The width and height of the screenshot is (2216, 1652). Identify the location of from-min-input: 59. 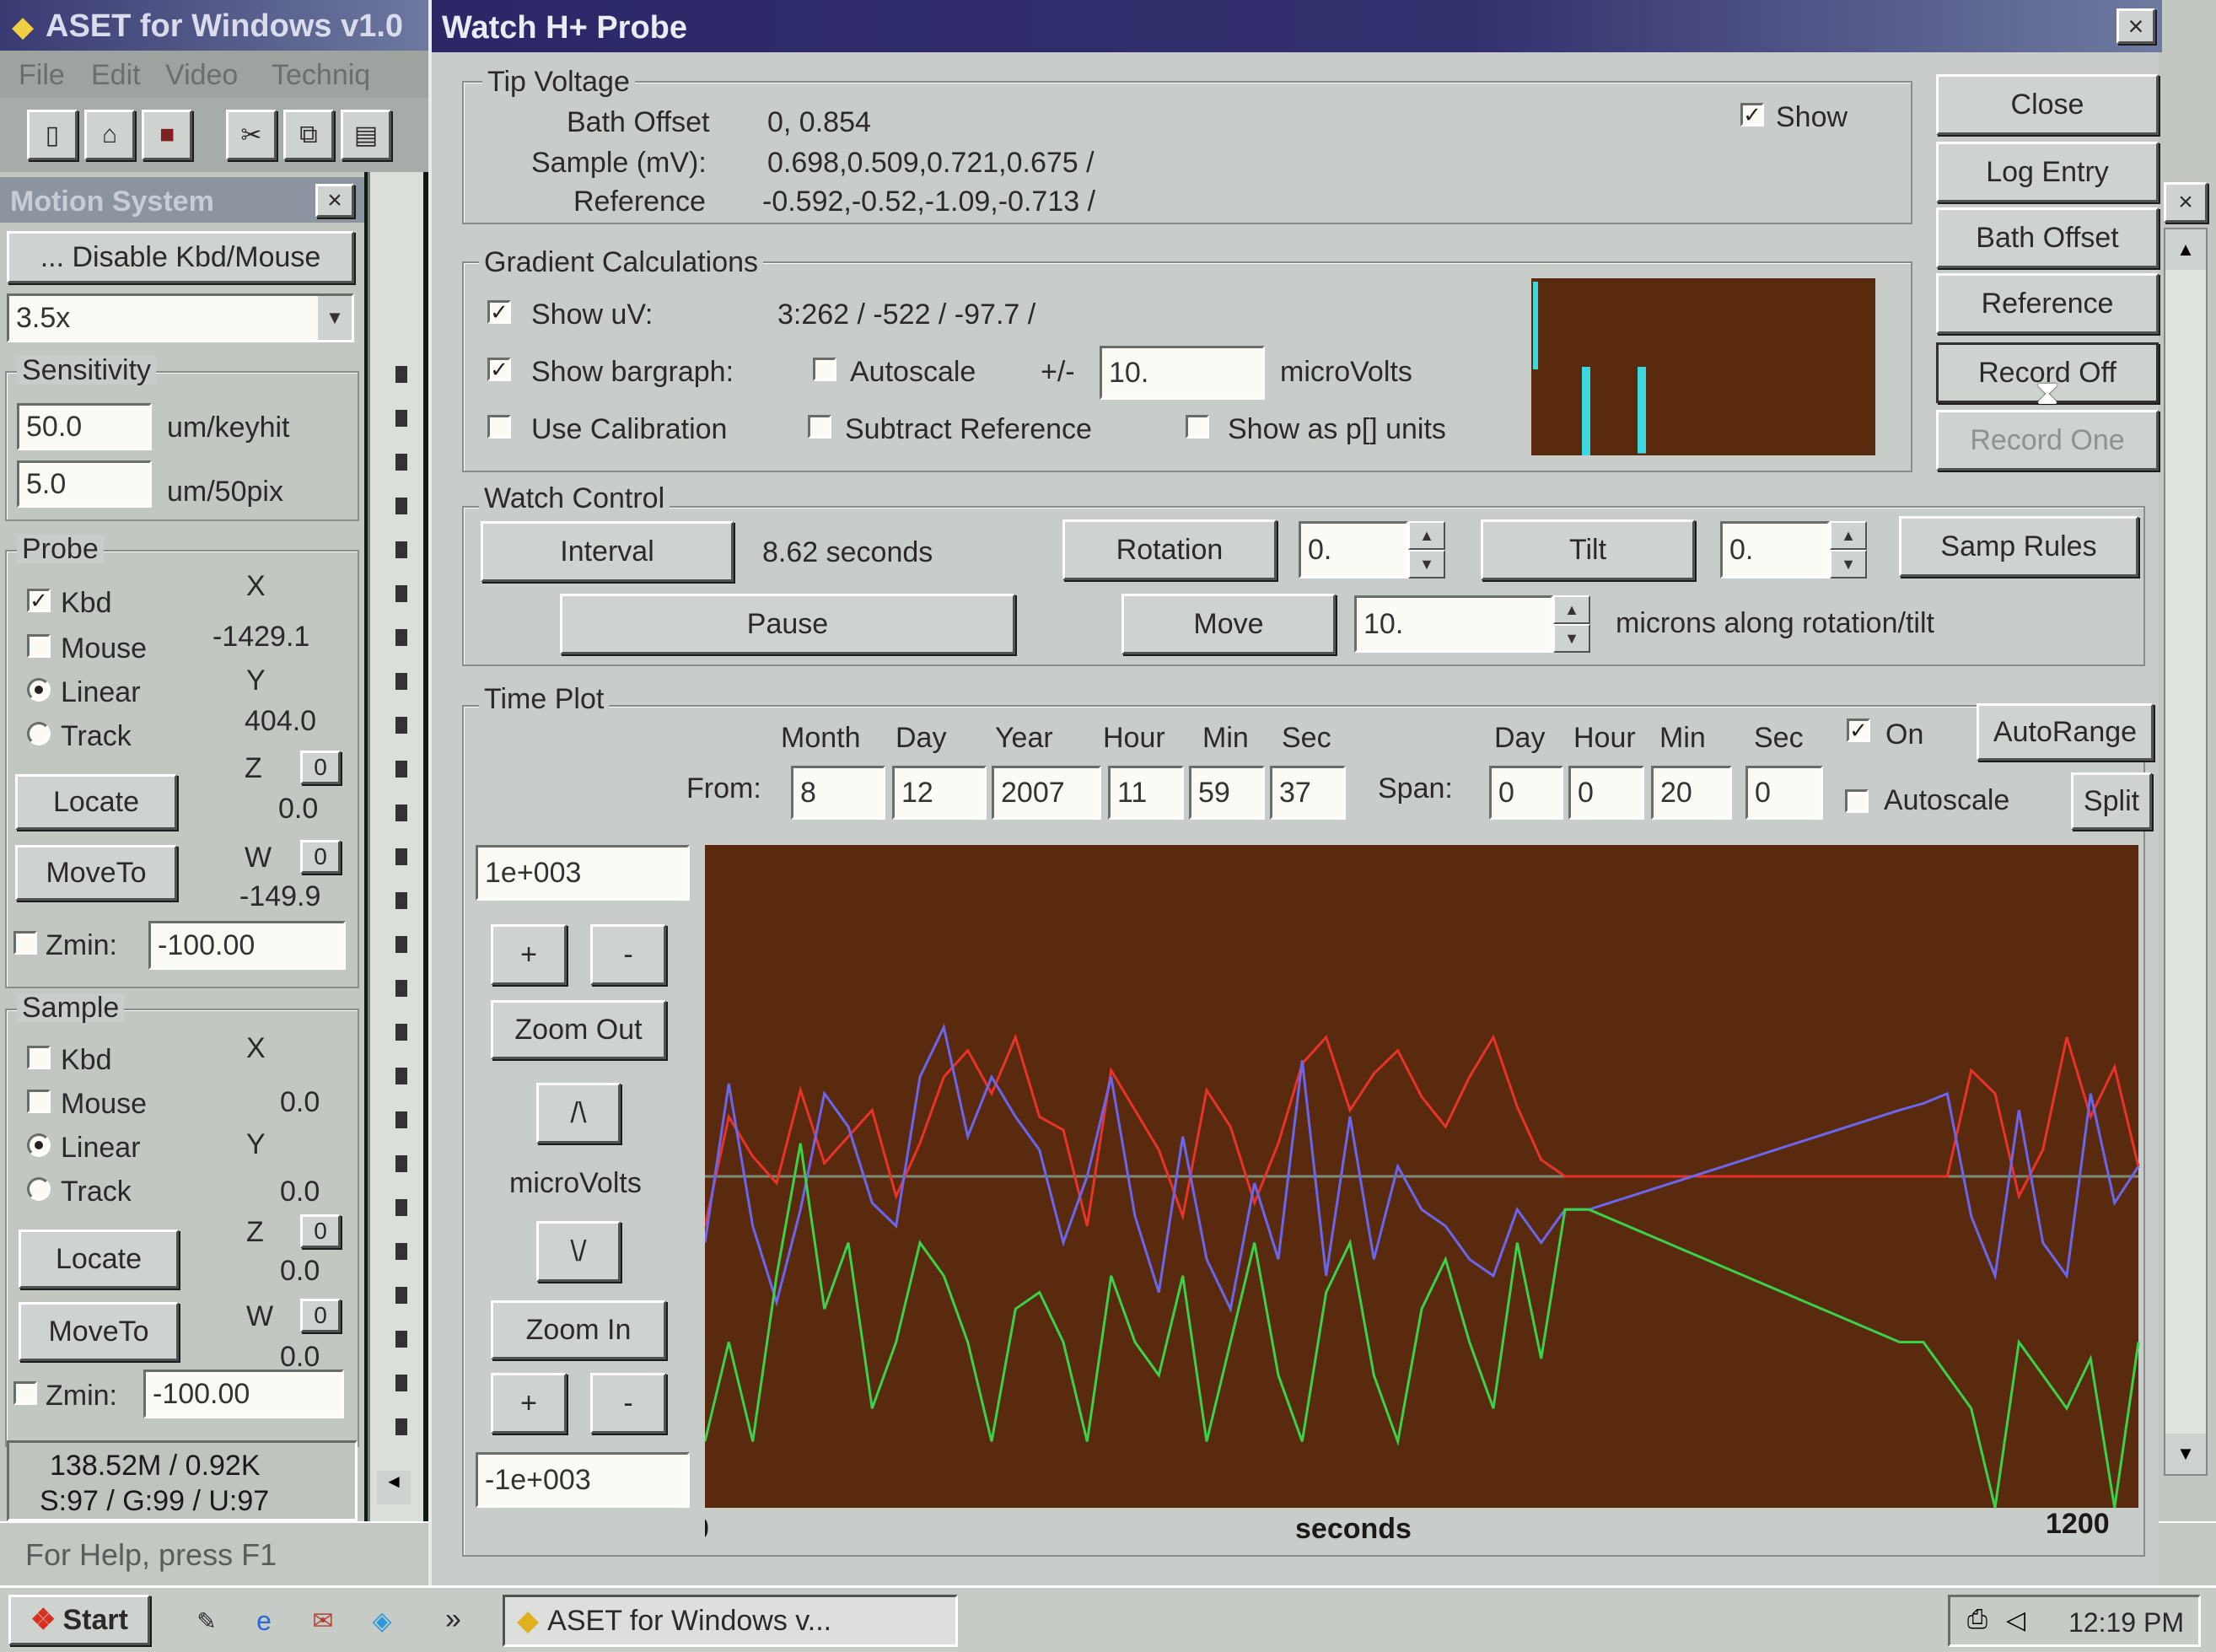
(1227, 793).